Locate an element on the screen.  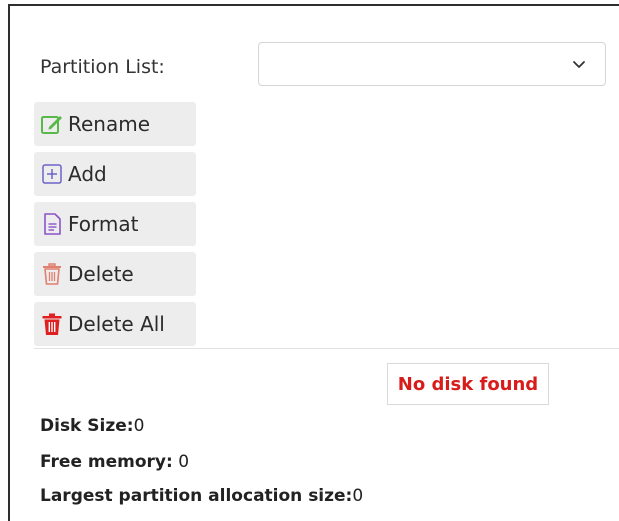
trash-icon is located at coordinates (52, 274).